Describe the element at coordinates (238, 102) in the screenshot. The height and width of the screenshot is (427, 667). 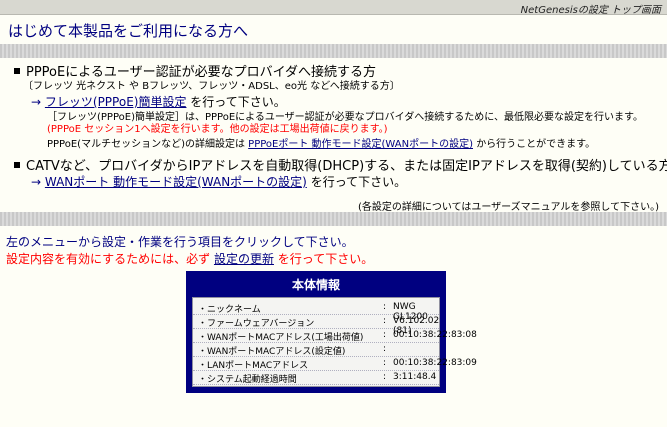
I see `pppoe-link-suffix: を行って下さい。` at that location.